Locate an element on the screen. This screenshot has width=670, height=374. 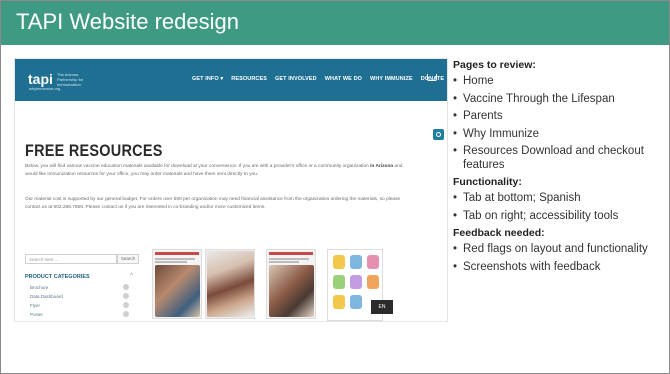
language-tab-button: EN is located at coordinates (382, 307).